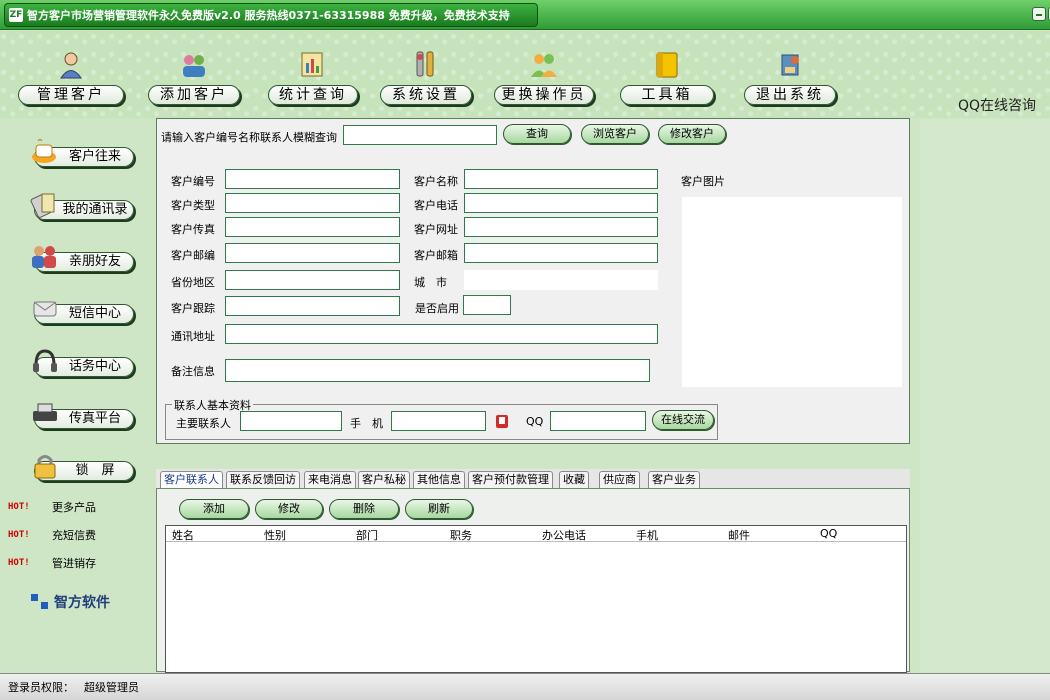 Image resolution: width=1050 pixels, height=700 pixels. What do you see at coordinates (828, 533) in the screenshot?
I see `column-header-qq: QQ` at bounding box center [828, 533].